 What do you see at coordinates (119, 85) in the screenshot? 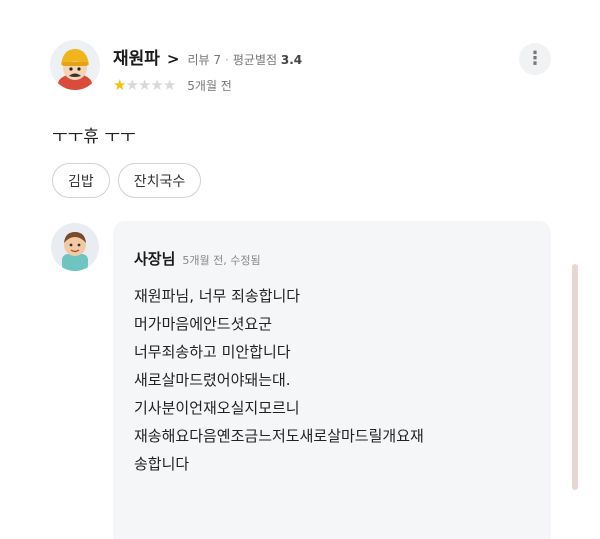
I see `star-filled-icon: ★` at bounding box center [119, 85].